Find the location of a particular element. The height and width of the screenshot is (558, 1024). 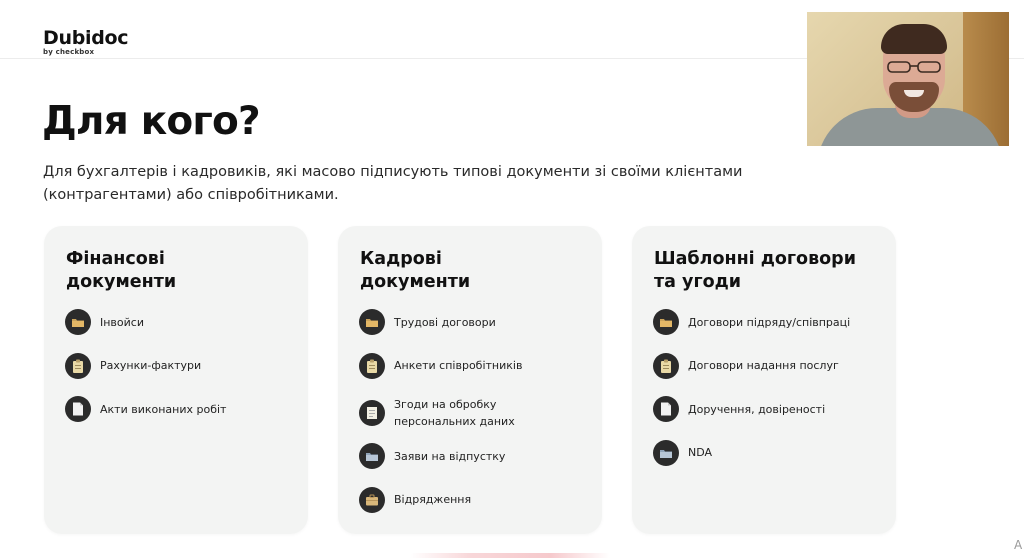

list-item-contractor-agreements: Договори підряду/співпраці is located at coordinates (768, 322).